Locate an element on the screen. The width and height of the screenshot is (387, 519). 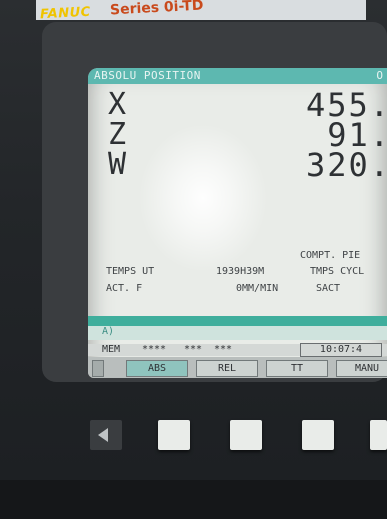
left-arrow-button is located at coordinates (106, 435).